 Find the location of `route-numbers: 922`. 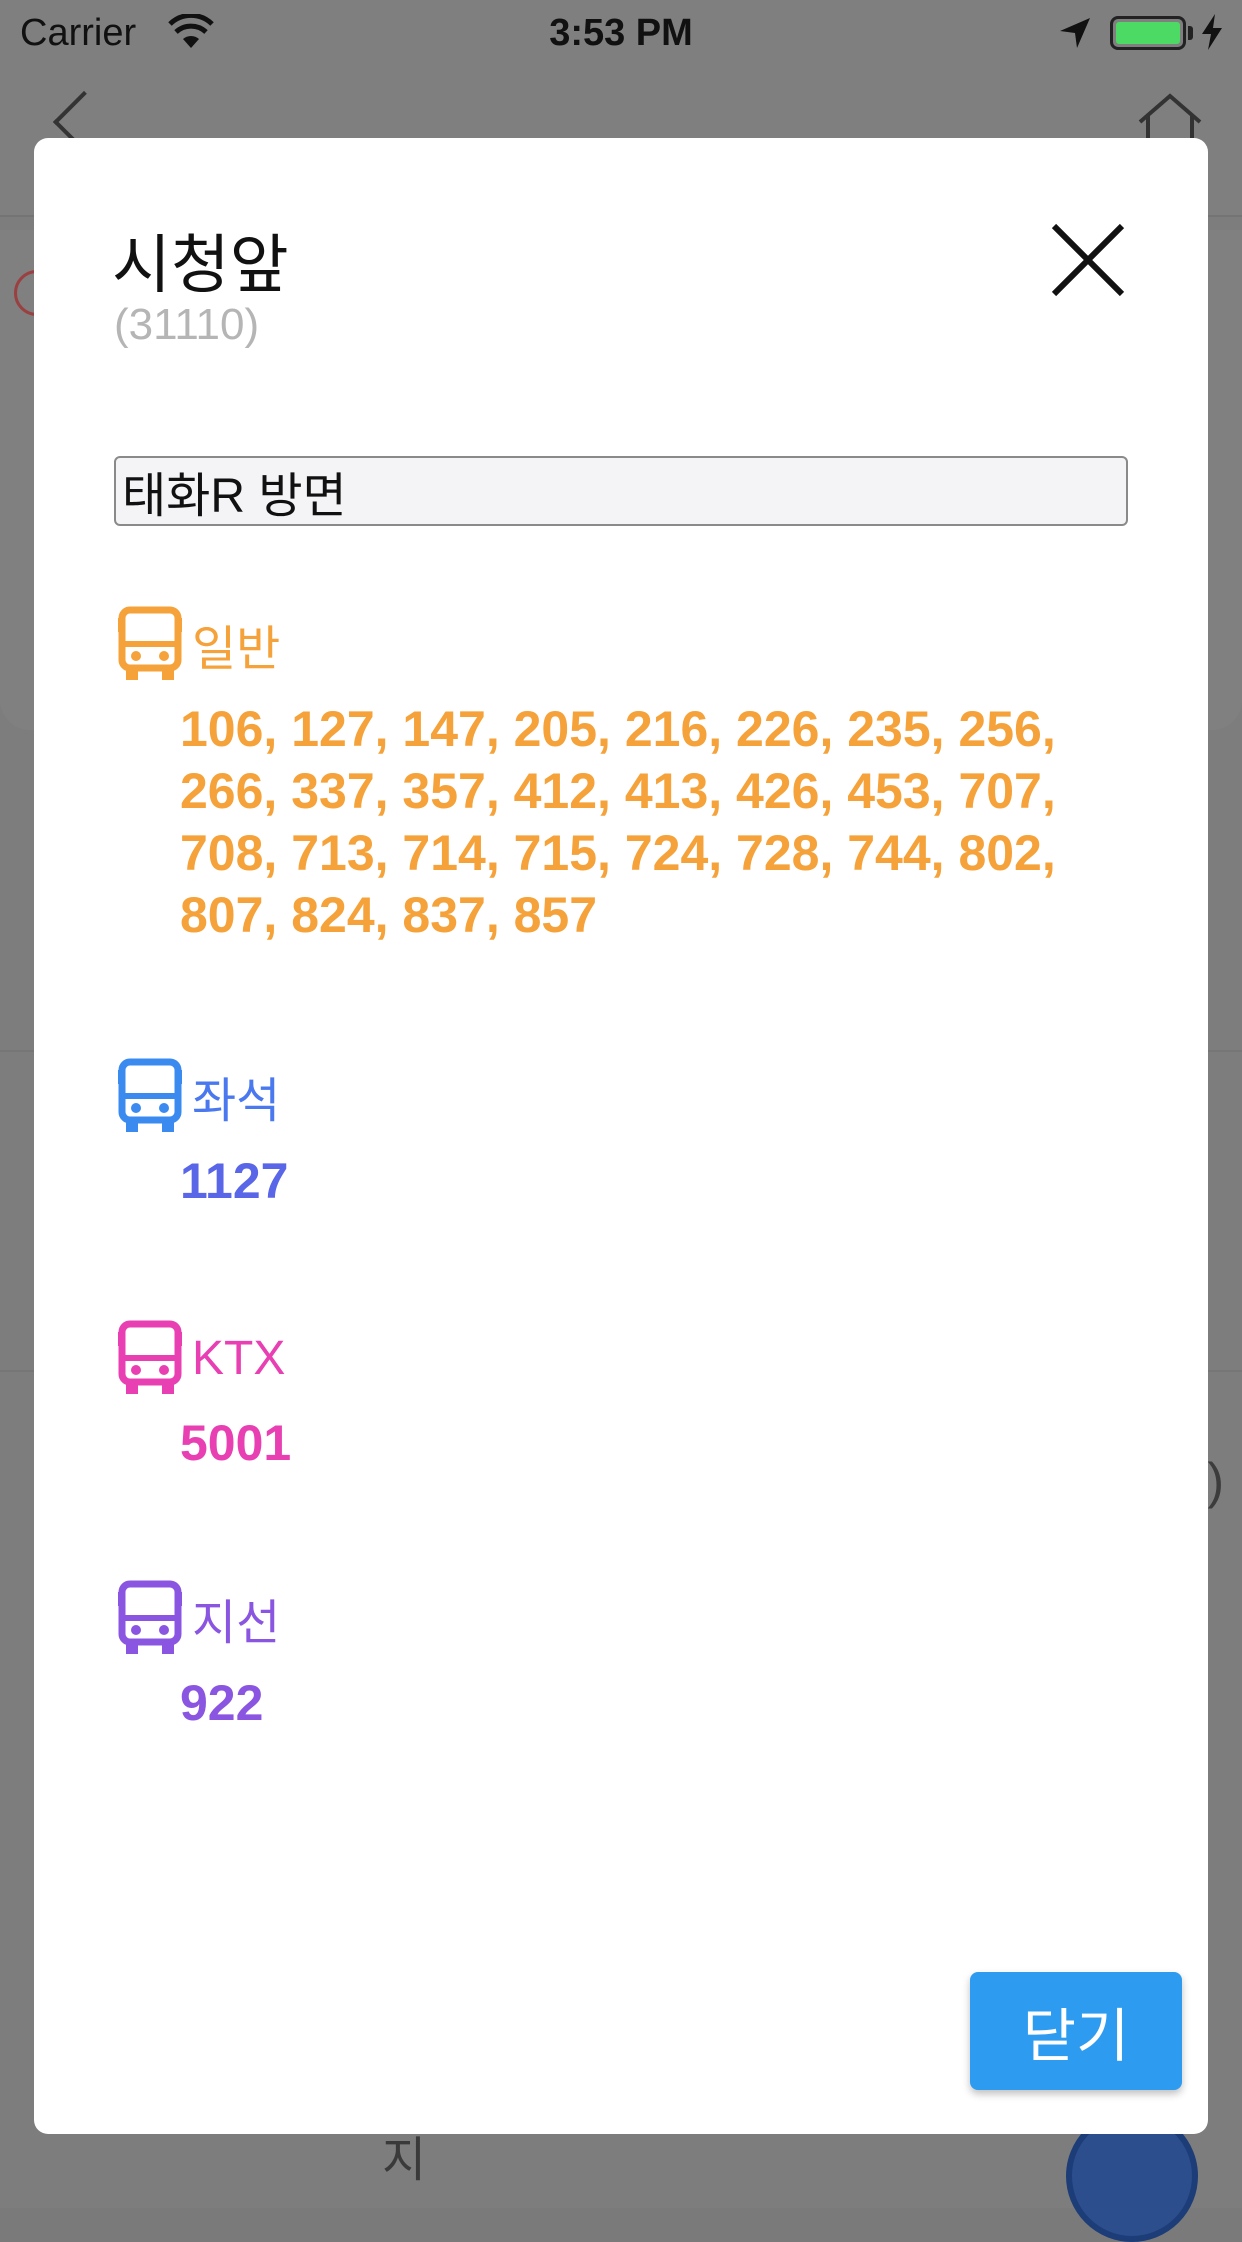

route-numbers: 922 is located at coordinates (222, 1703).